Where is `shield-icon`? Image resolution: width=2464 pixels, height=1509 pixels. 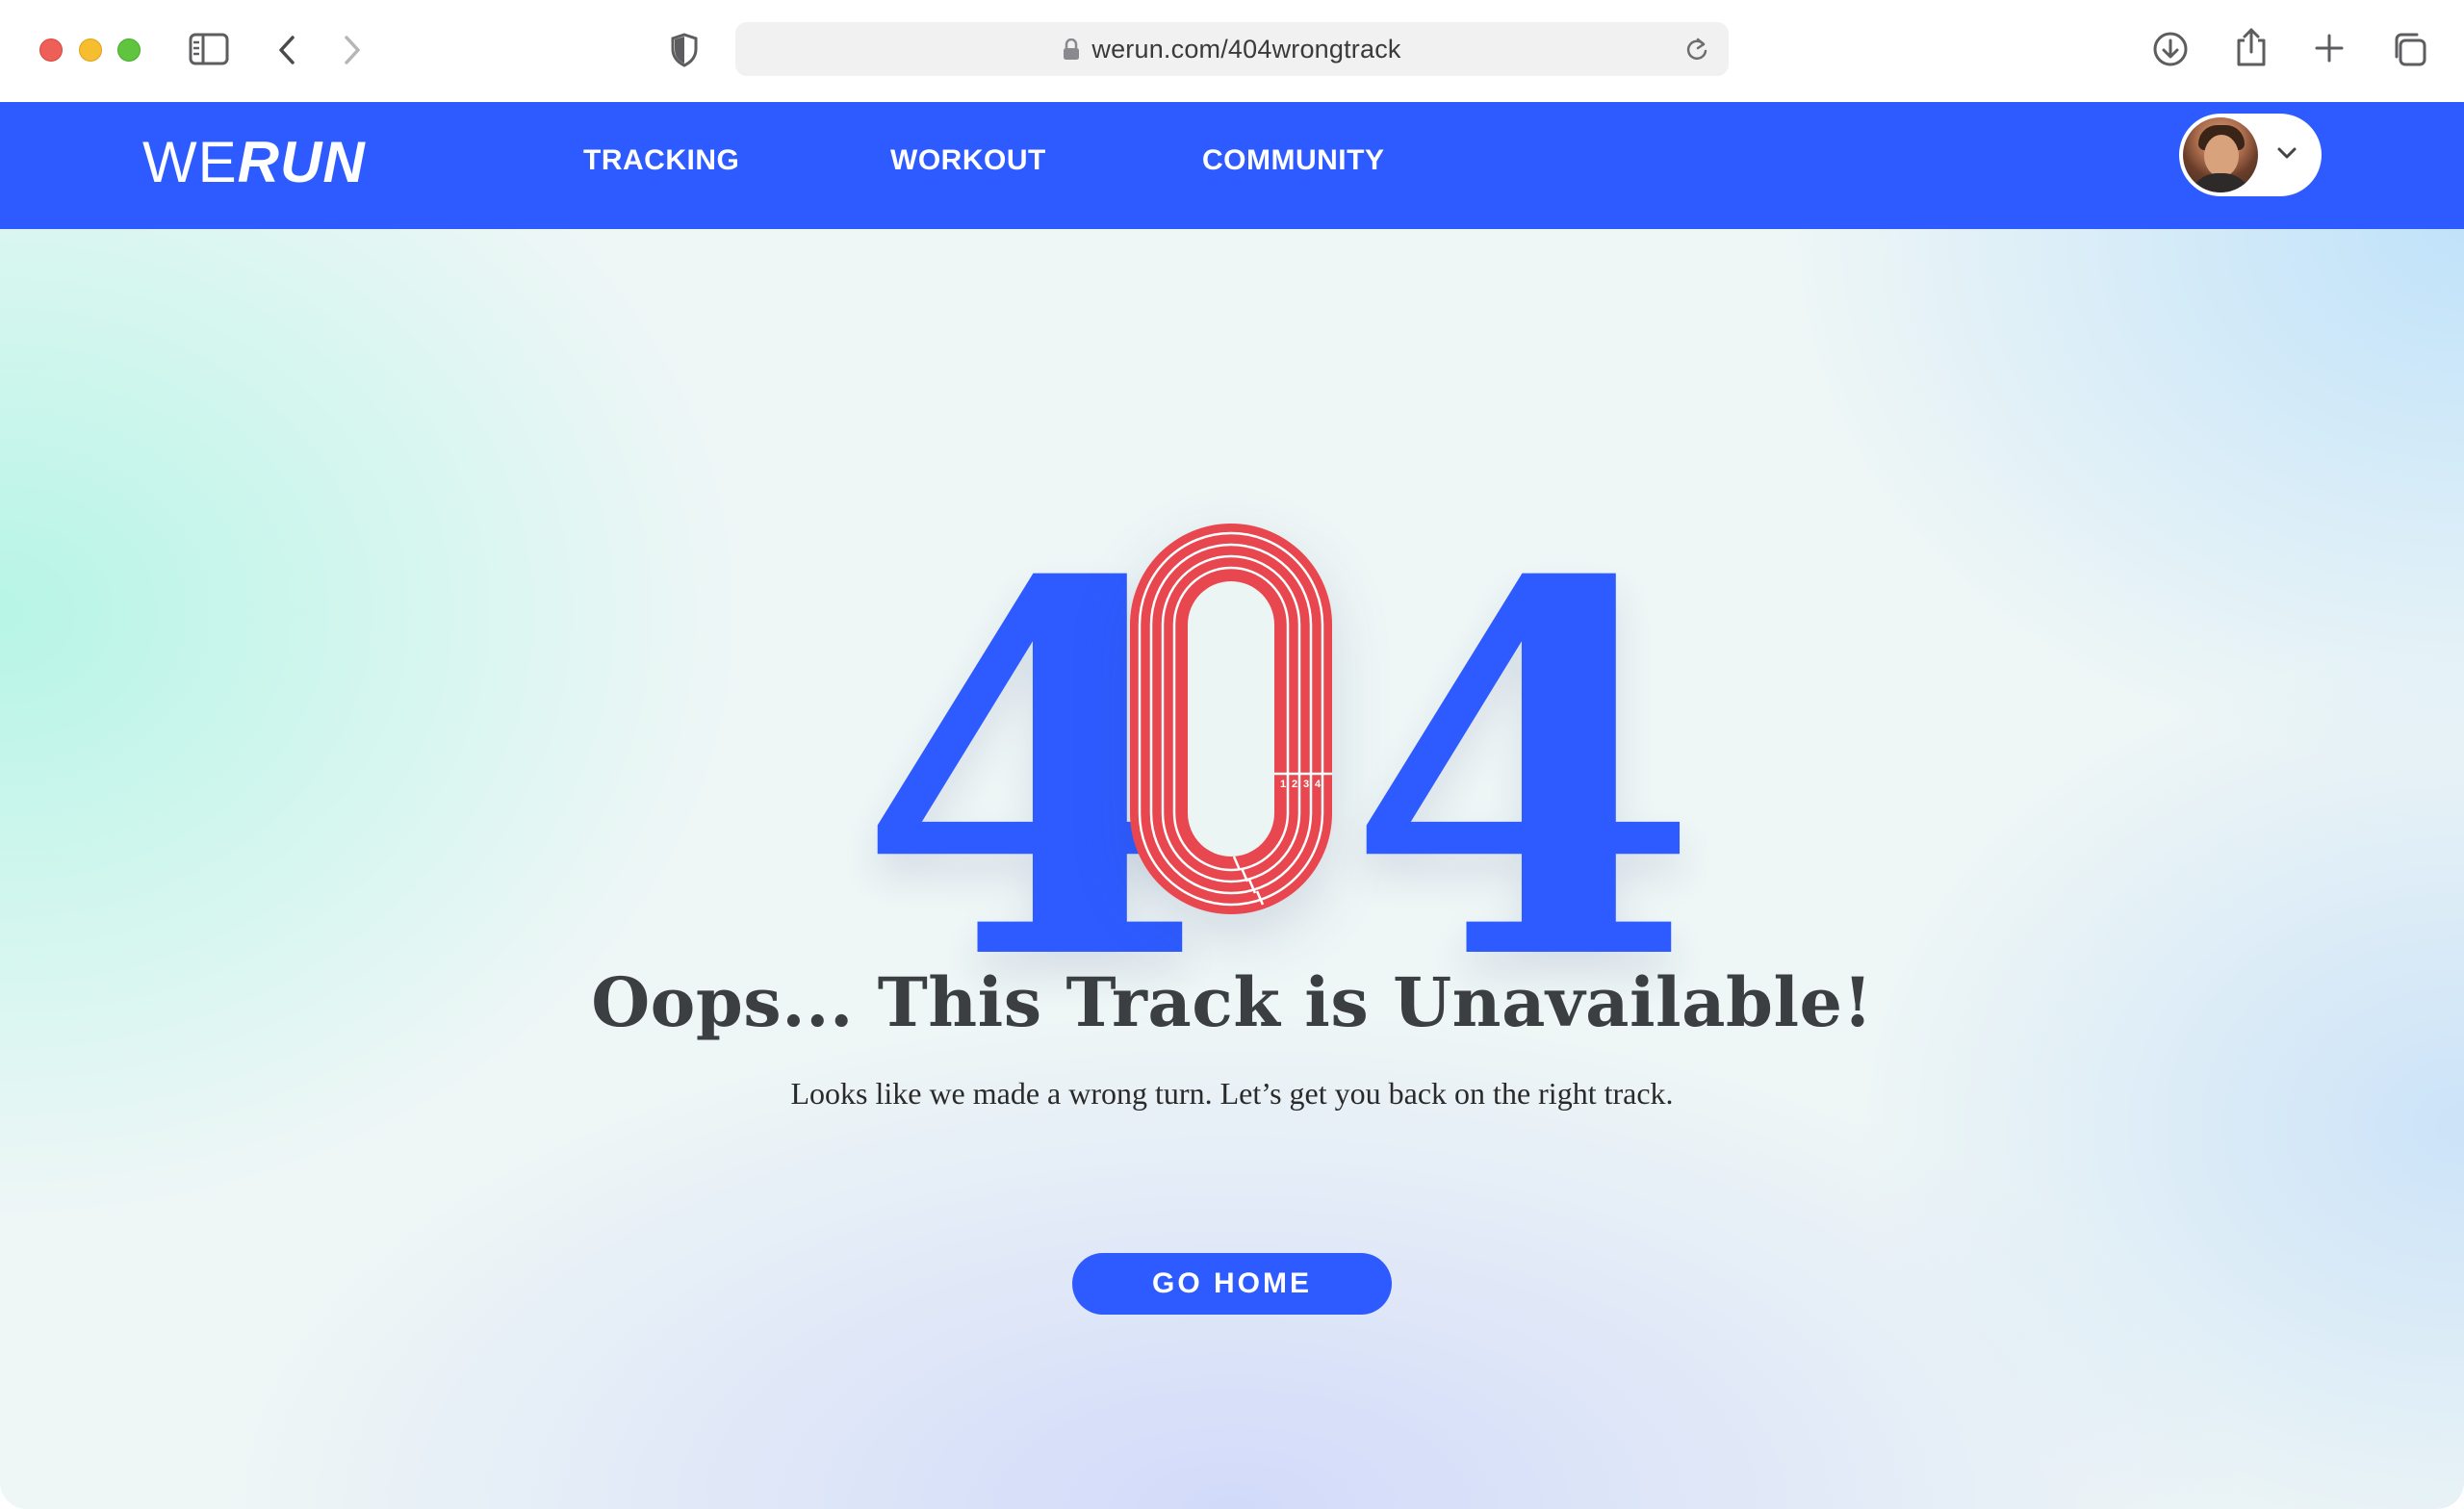 shield-icon is located at coordinates (684, 50).